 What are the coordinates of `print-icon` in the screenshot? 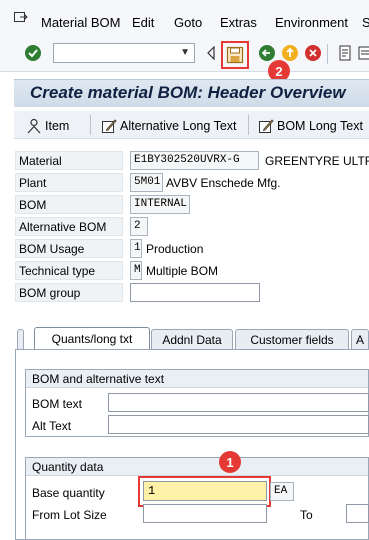 It's located at (345, 53).